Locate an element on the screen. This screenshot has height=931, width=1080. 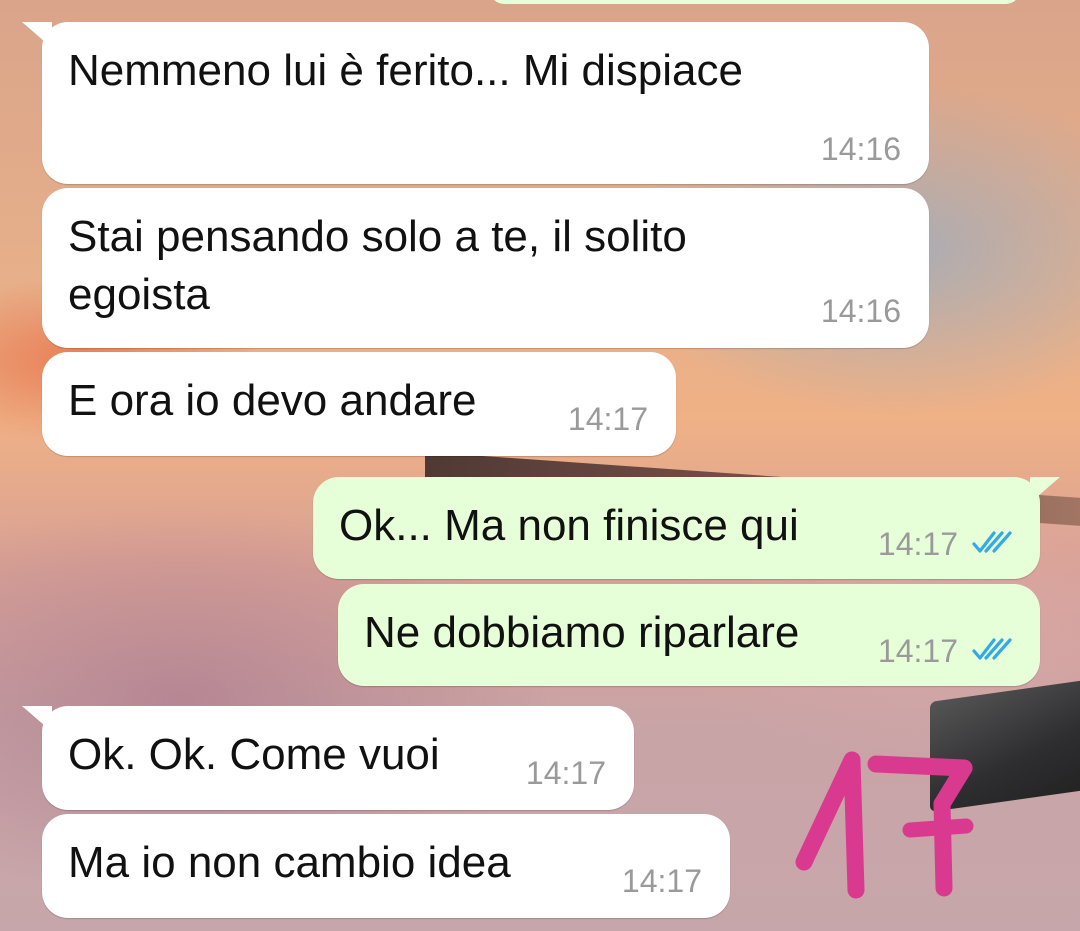
incoming-message: Ok. Ok. Come vuoi 14:17 is located at coordinates (328, 758).